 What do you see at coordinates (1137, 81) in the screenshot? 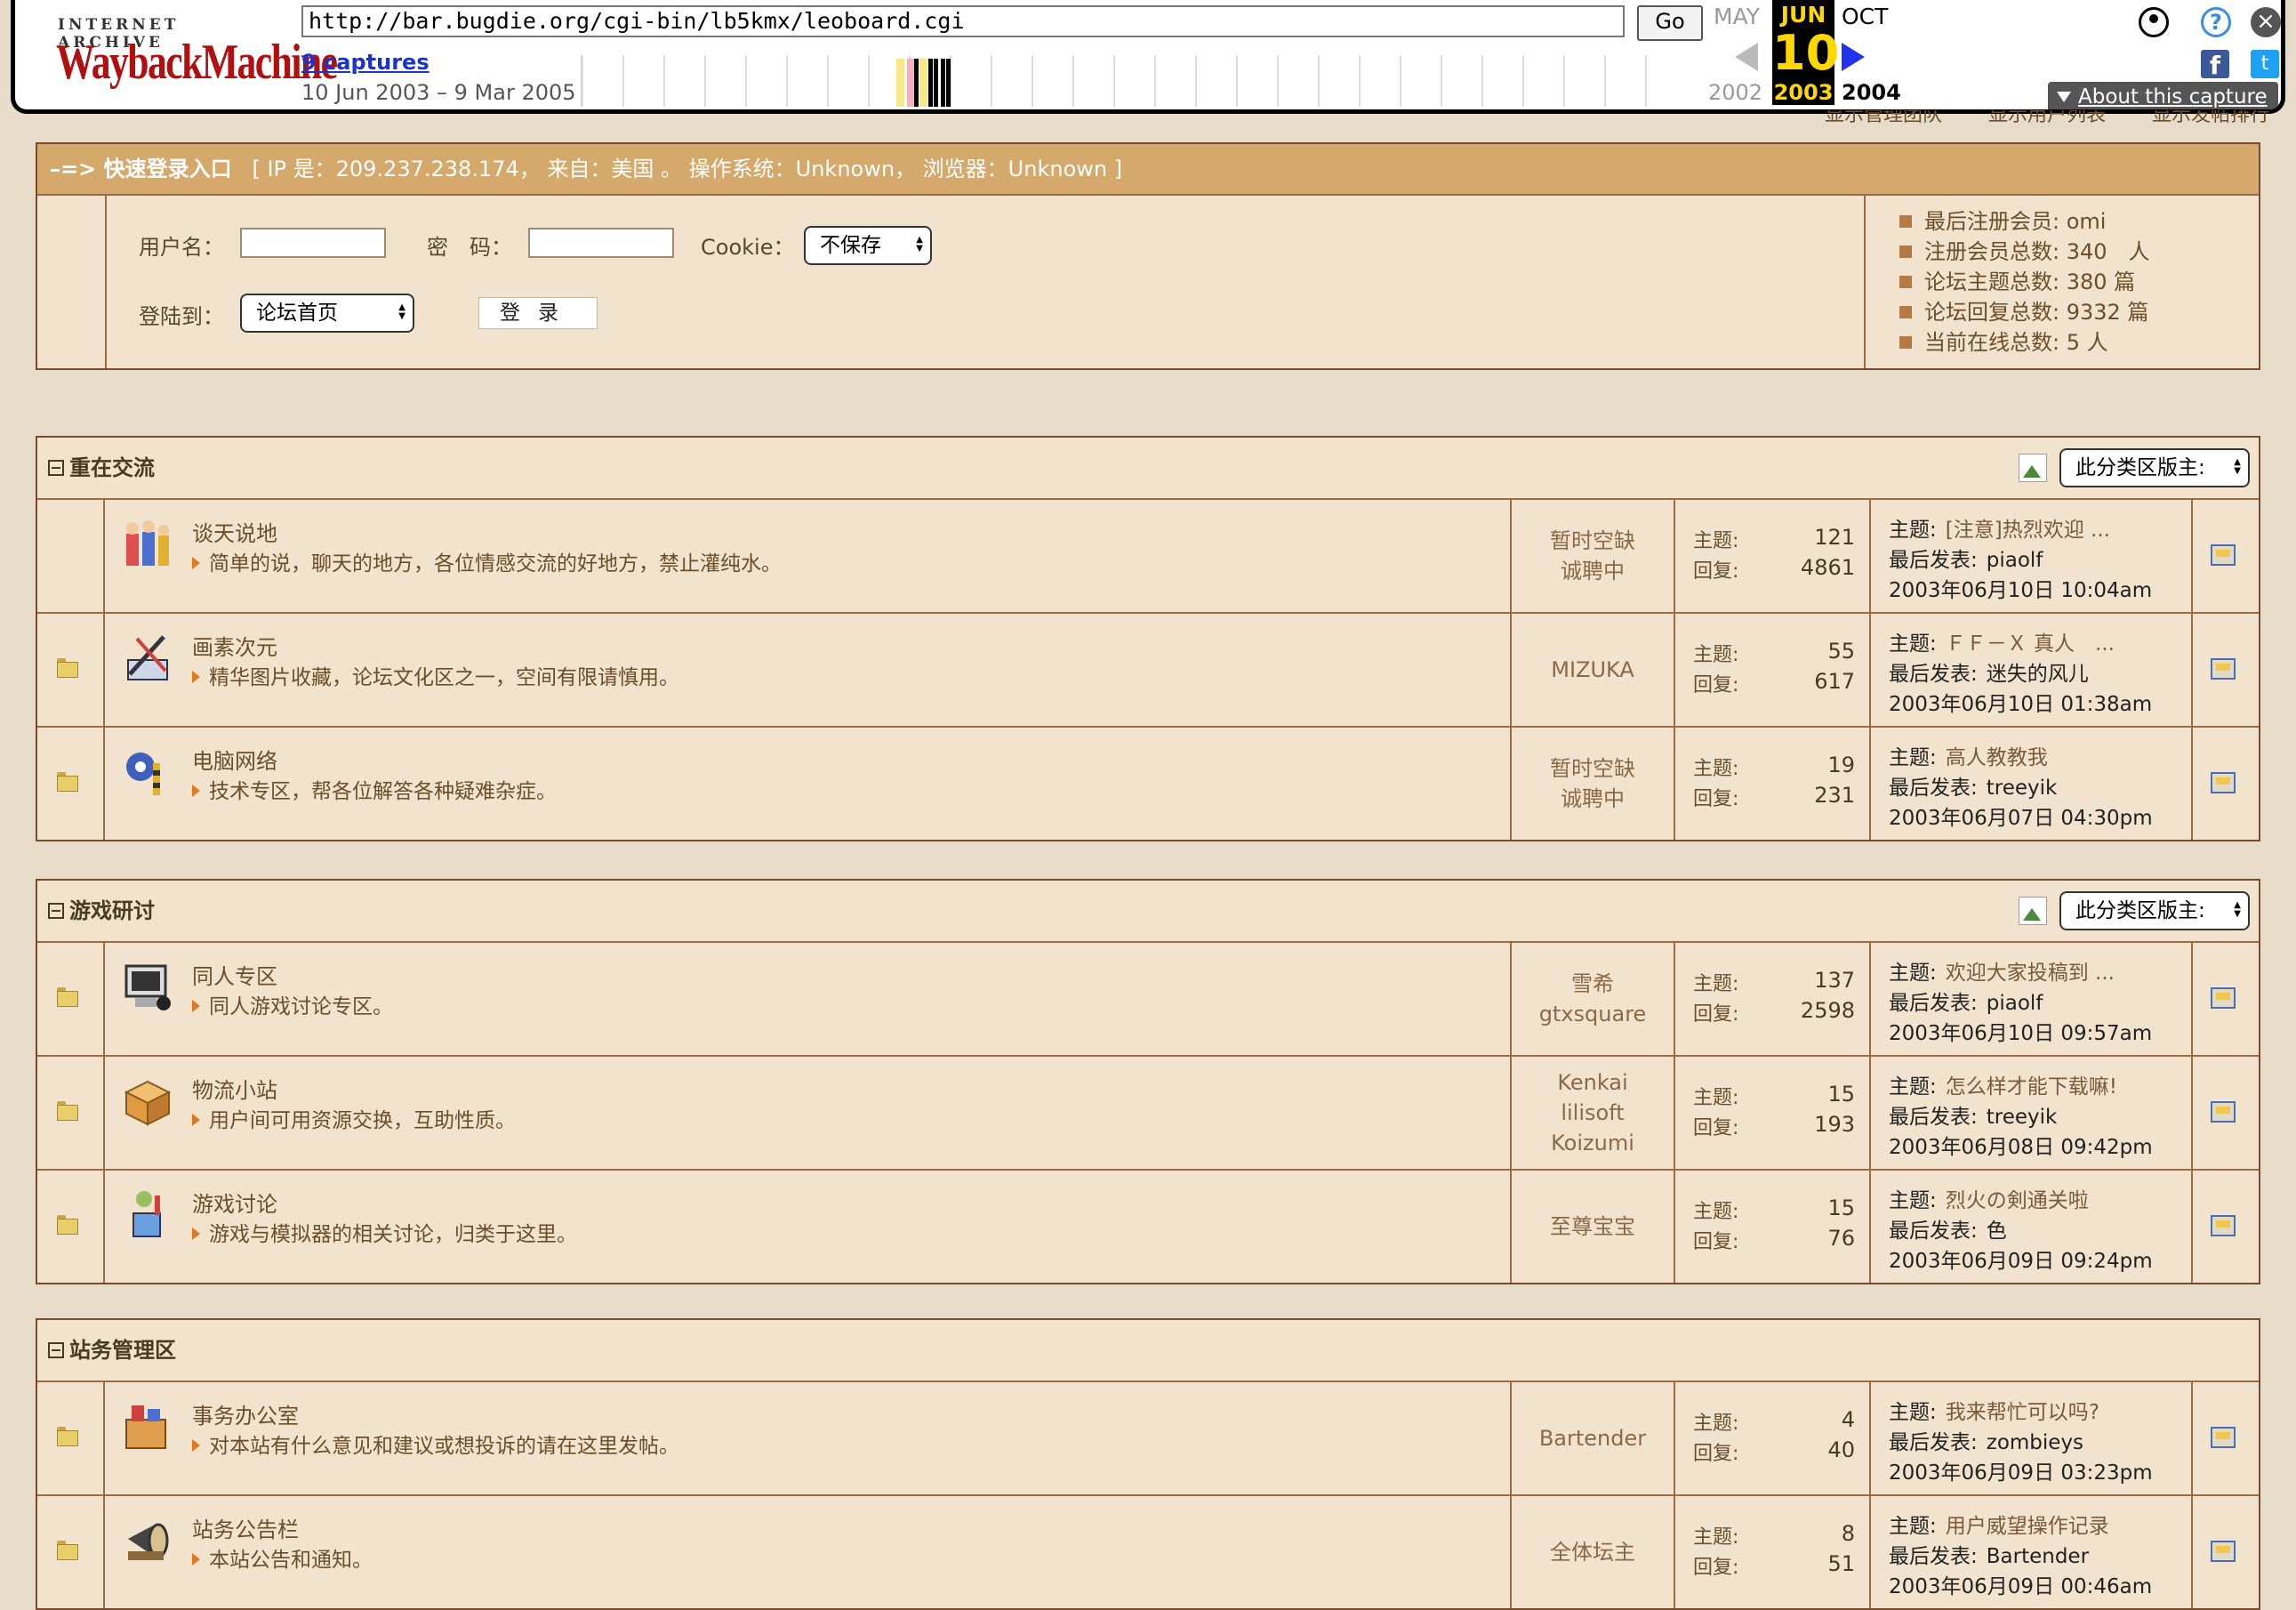
I see `capture-histogram` at bounding box center [1137, 81].